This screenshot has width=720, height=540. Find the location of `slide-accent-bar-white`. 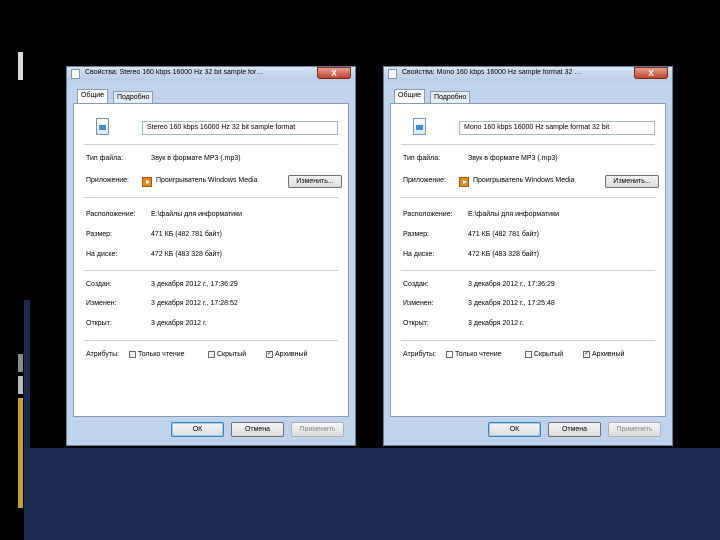

slide-accent-bar-white is located at coordinates (20, 66).